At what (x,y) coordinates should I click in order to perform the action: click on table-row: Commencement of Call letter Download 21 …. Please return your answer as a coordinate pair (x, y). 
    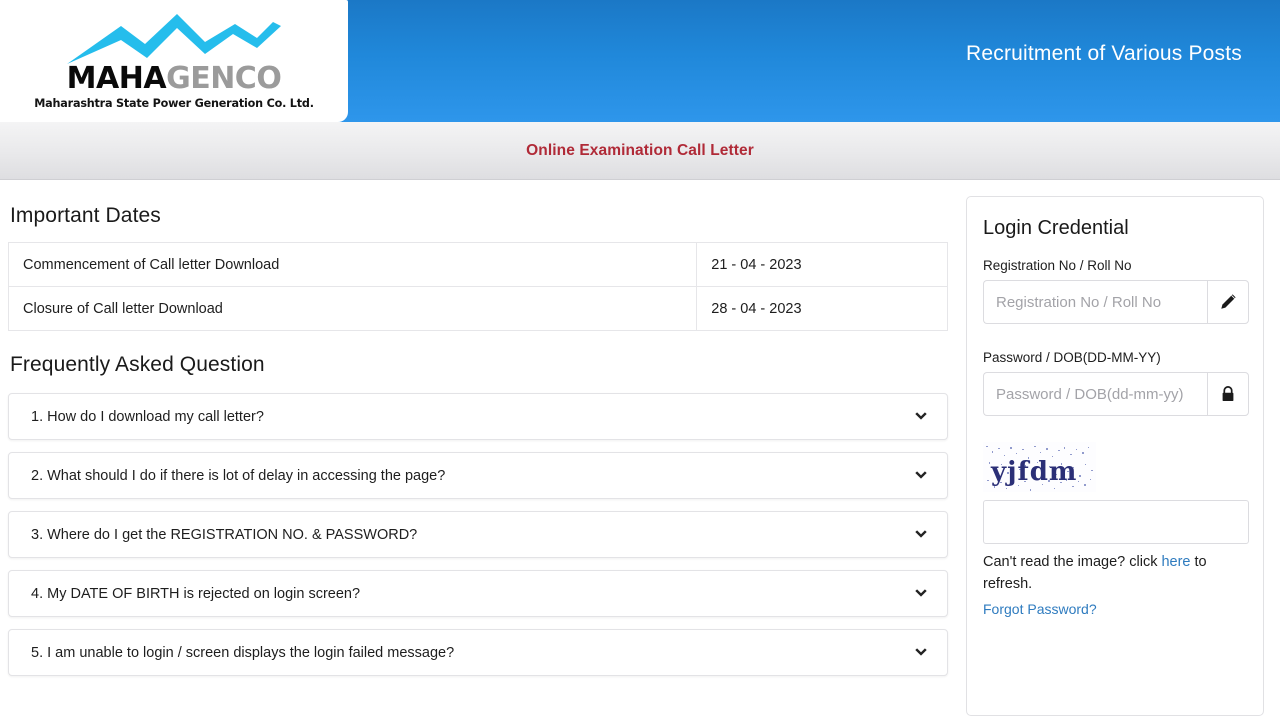
    Looking at the image, I should click on (477, 264).